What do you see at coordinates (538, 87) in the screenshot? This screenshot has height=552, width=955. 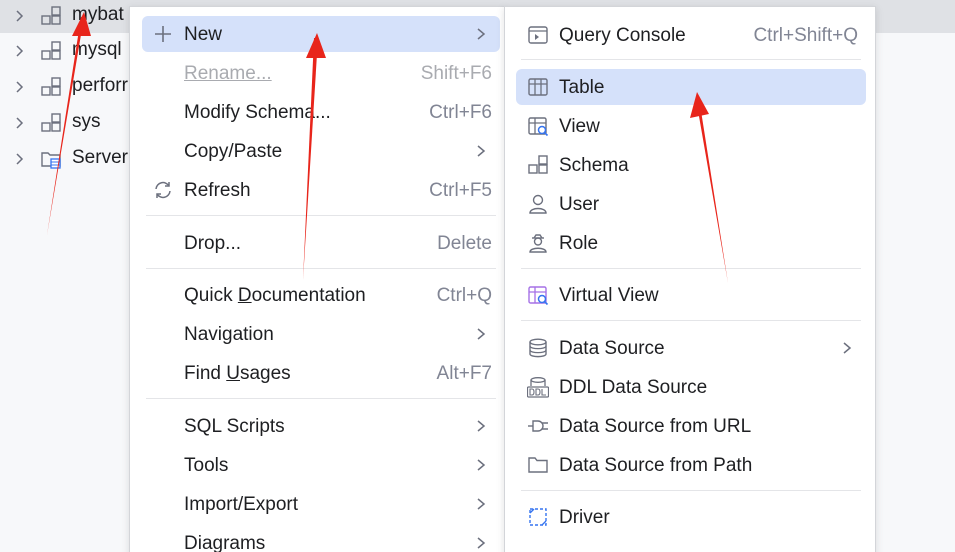 I see `table-icon` at bounding box center [538, 87].